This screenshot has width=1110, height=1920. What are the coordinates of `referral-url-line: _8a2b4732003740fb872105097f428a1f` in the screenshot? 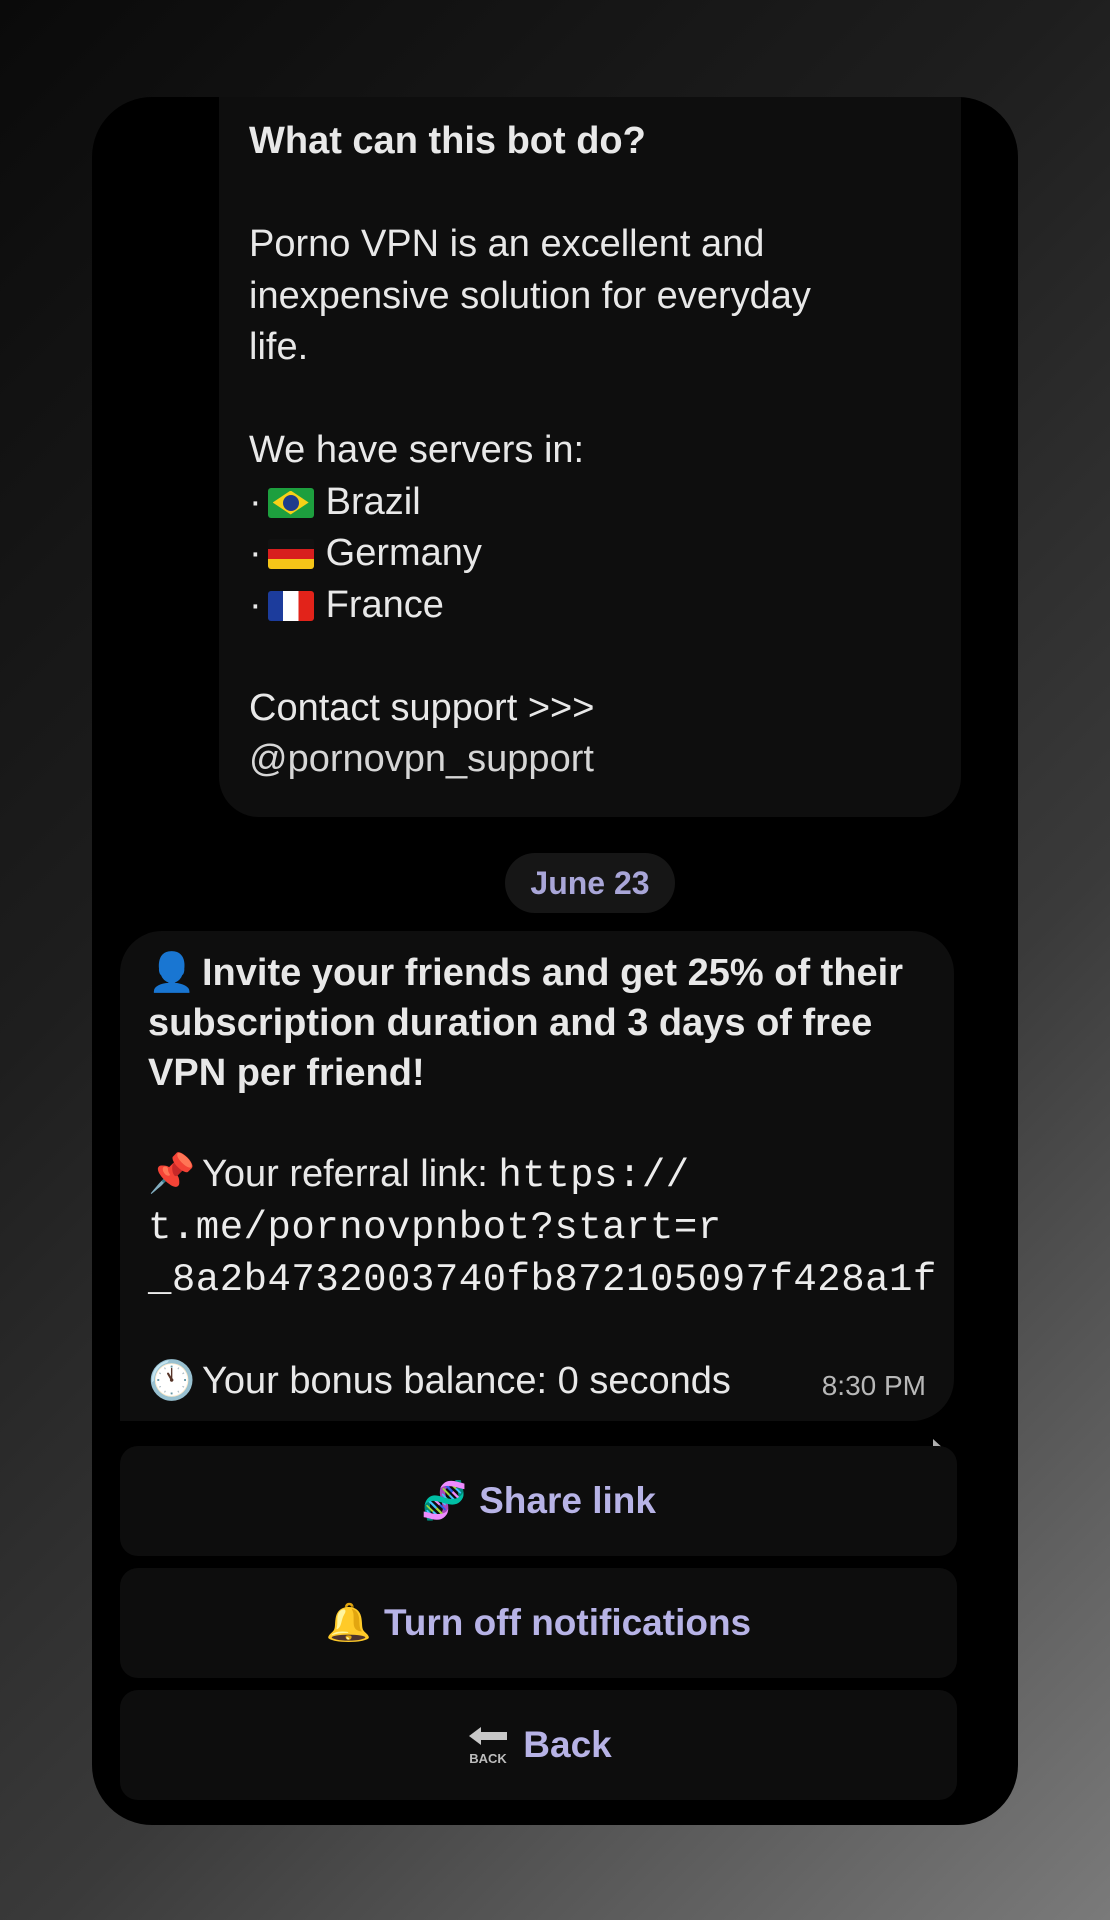 It's located at (542, 1280).